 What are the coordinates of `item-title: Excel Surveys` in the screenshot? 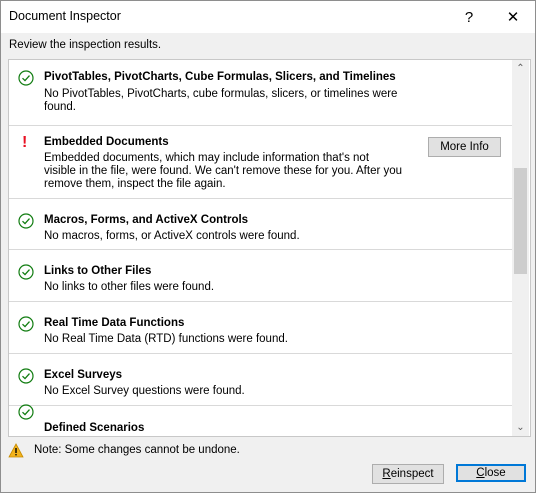 It's located at (83, 375).